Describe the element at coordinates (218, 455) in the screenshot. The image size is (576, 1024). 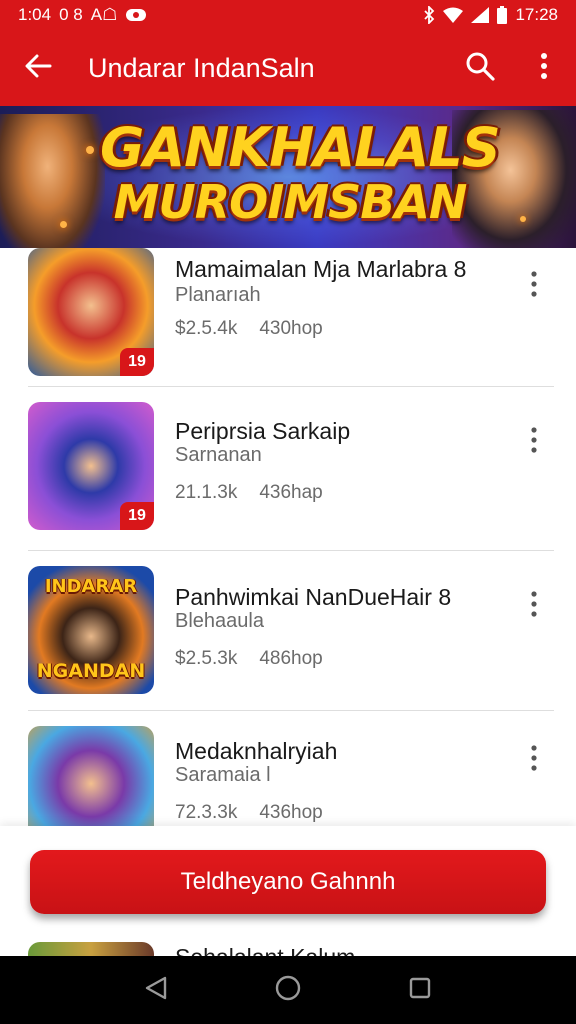
I see `item-subtitle: Sarnanan` at that location.